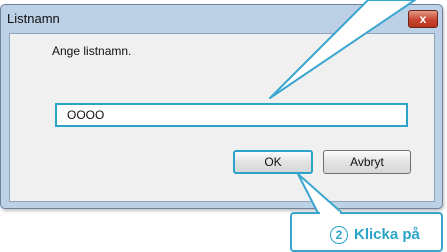  Describe the element at coordinates (342, 49) in the screenshot. I see `input-pointer` at that location.